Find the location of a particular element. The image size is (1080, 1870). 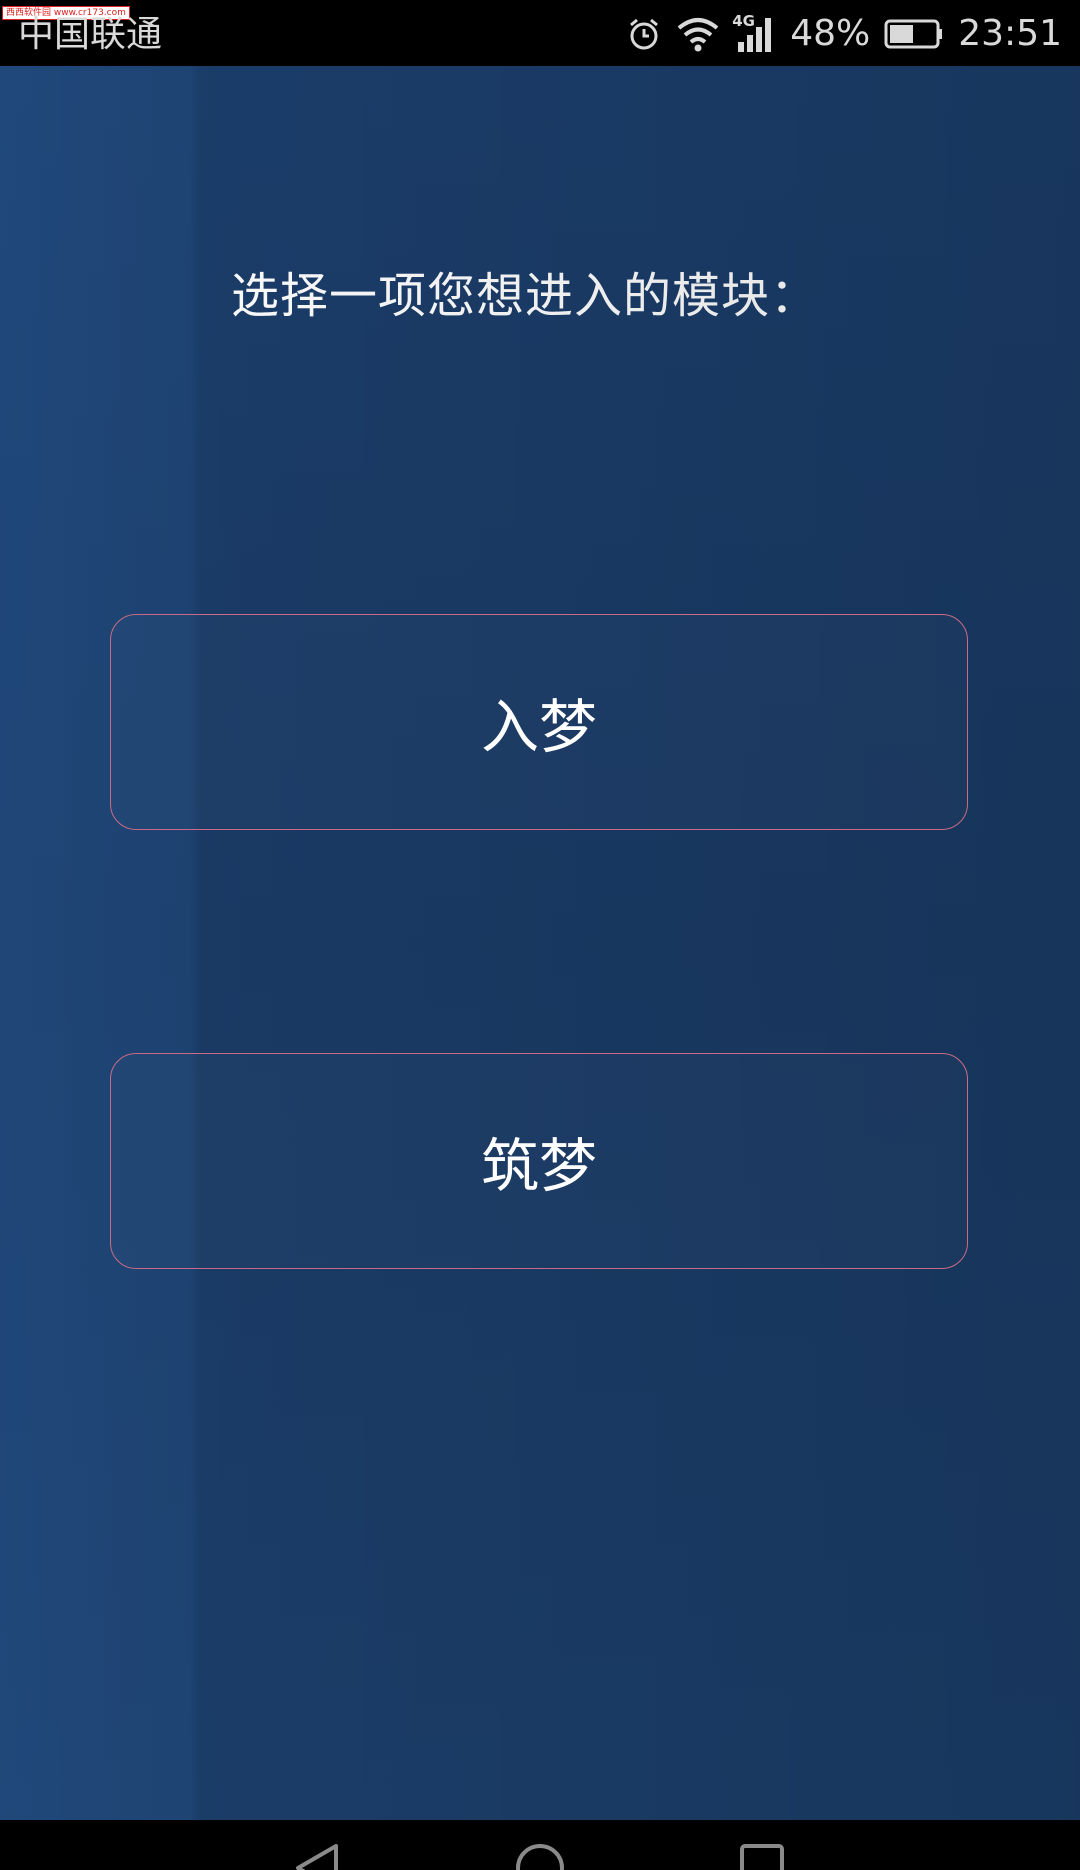

carrier-name: 中国联通 is located at coordinates (90, 34).